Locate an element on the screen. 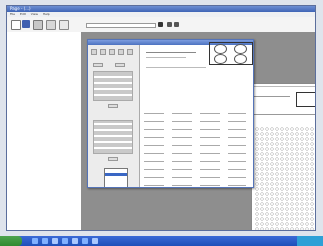  taskbar is located at coordinates (161, 241).